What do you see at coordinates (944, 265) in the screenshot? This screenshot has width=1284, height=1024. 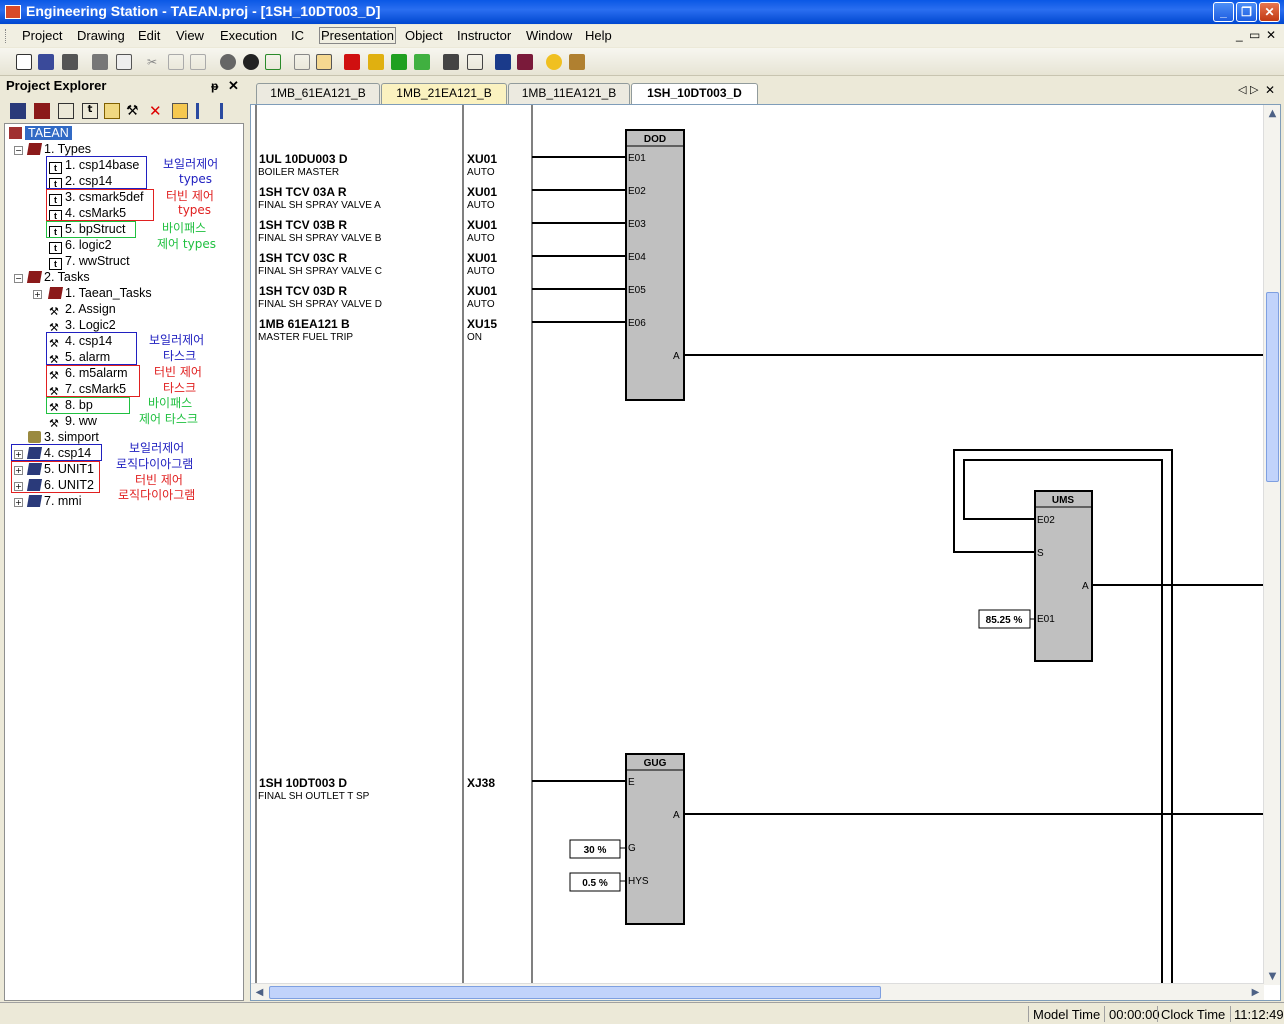 I see `dod-block: DOD E01 E02 E03 E04 E05 E06 A` at bounding box center [944, 265].